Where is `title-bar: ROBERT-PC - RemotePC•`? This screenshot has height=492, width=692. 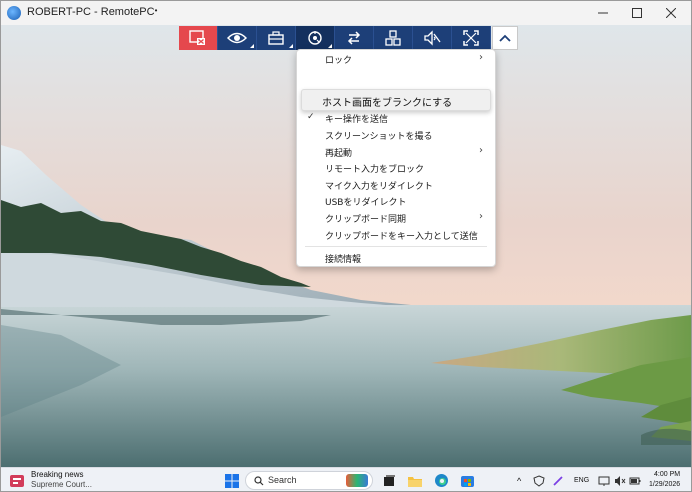 title-bar: ROBERT-PC - RemotePC• is located at coordinates (346, 13).